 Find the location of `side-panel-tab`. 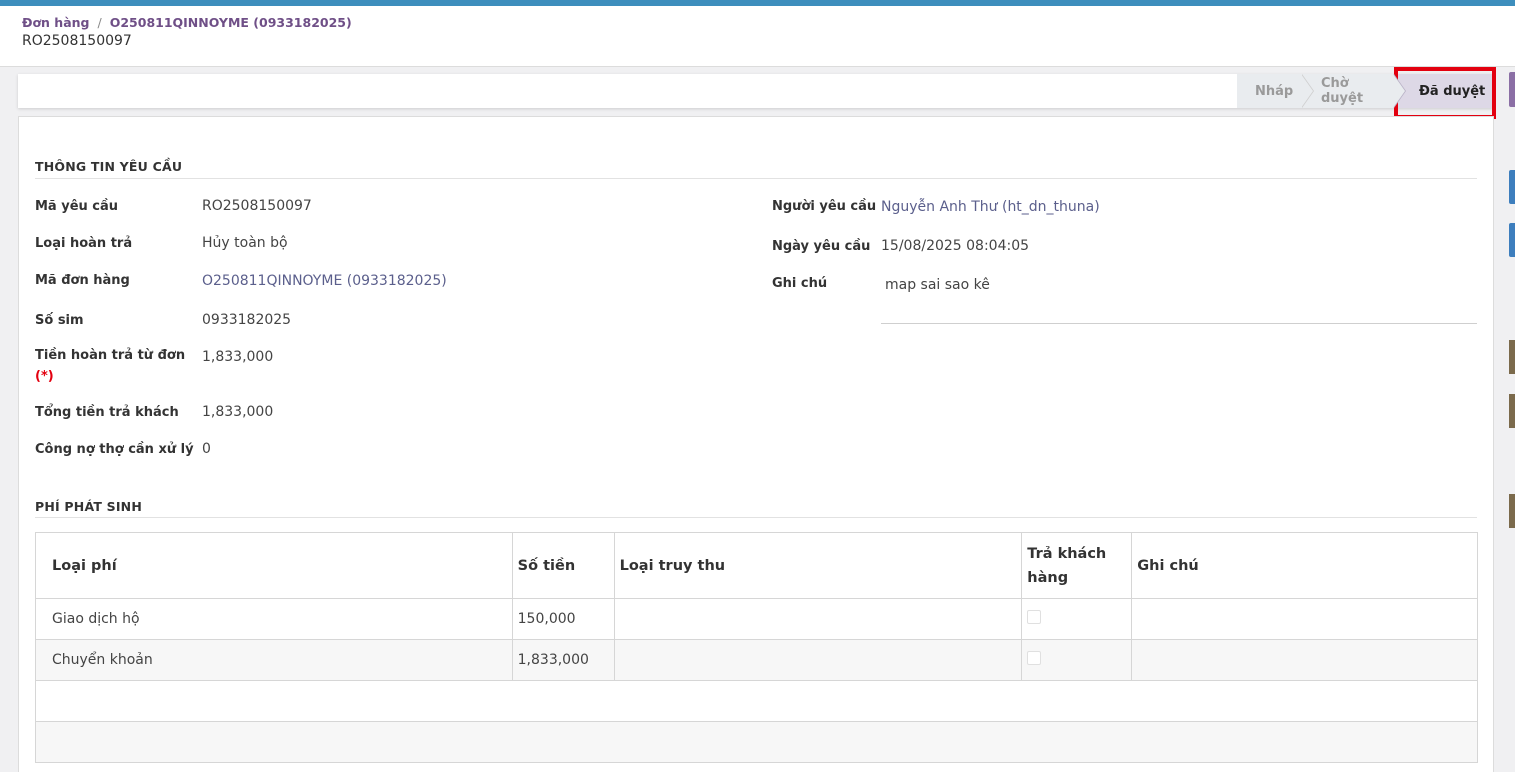

side-panel-tab is located at coordinates (1512, 89).